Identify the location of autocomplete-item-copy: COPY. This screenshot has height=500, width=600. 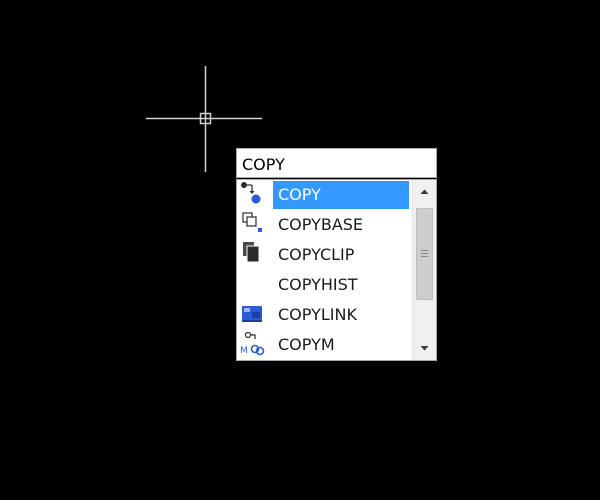
(324, 195).